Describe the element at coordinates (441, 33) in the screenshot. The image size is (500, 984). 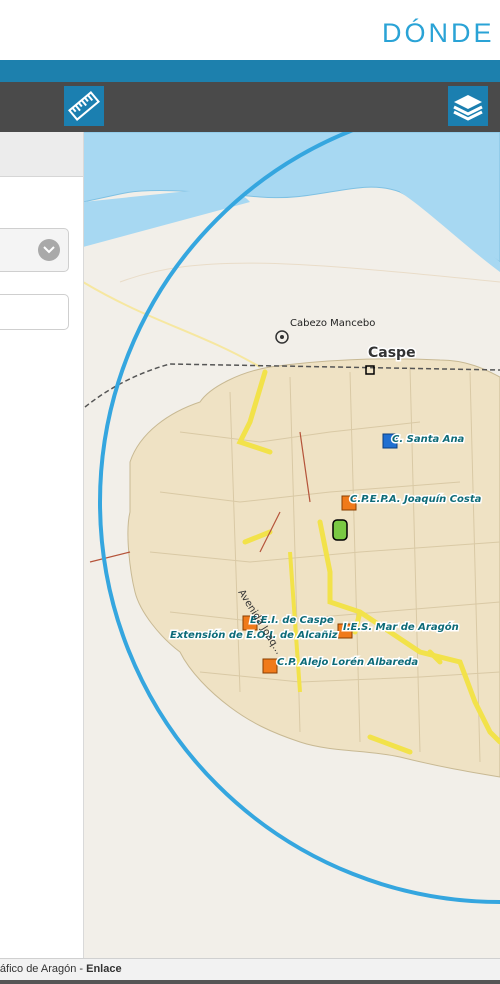
I see `page-title: DÓNDE V` at that location.